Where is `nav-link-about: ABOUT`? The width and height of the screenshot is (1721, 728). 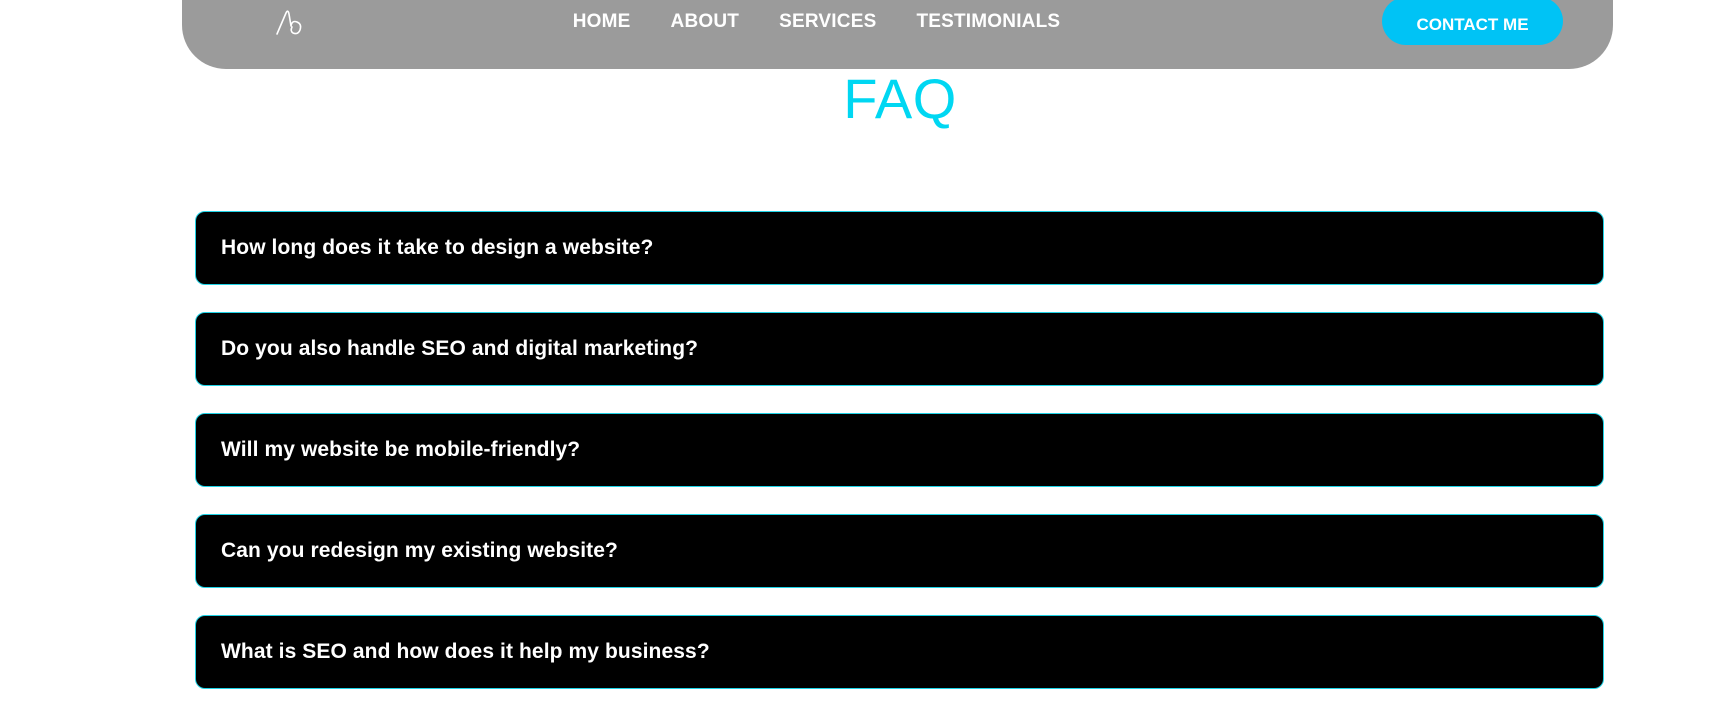
nav-link-about: ABOUT is located at coordinates (705, 22).